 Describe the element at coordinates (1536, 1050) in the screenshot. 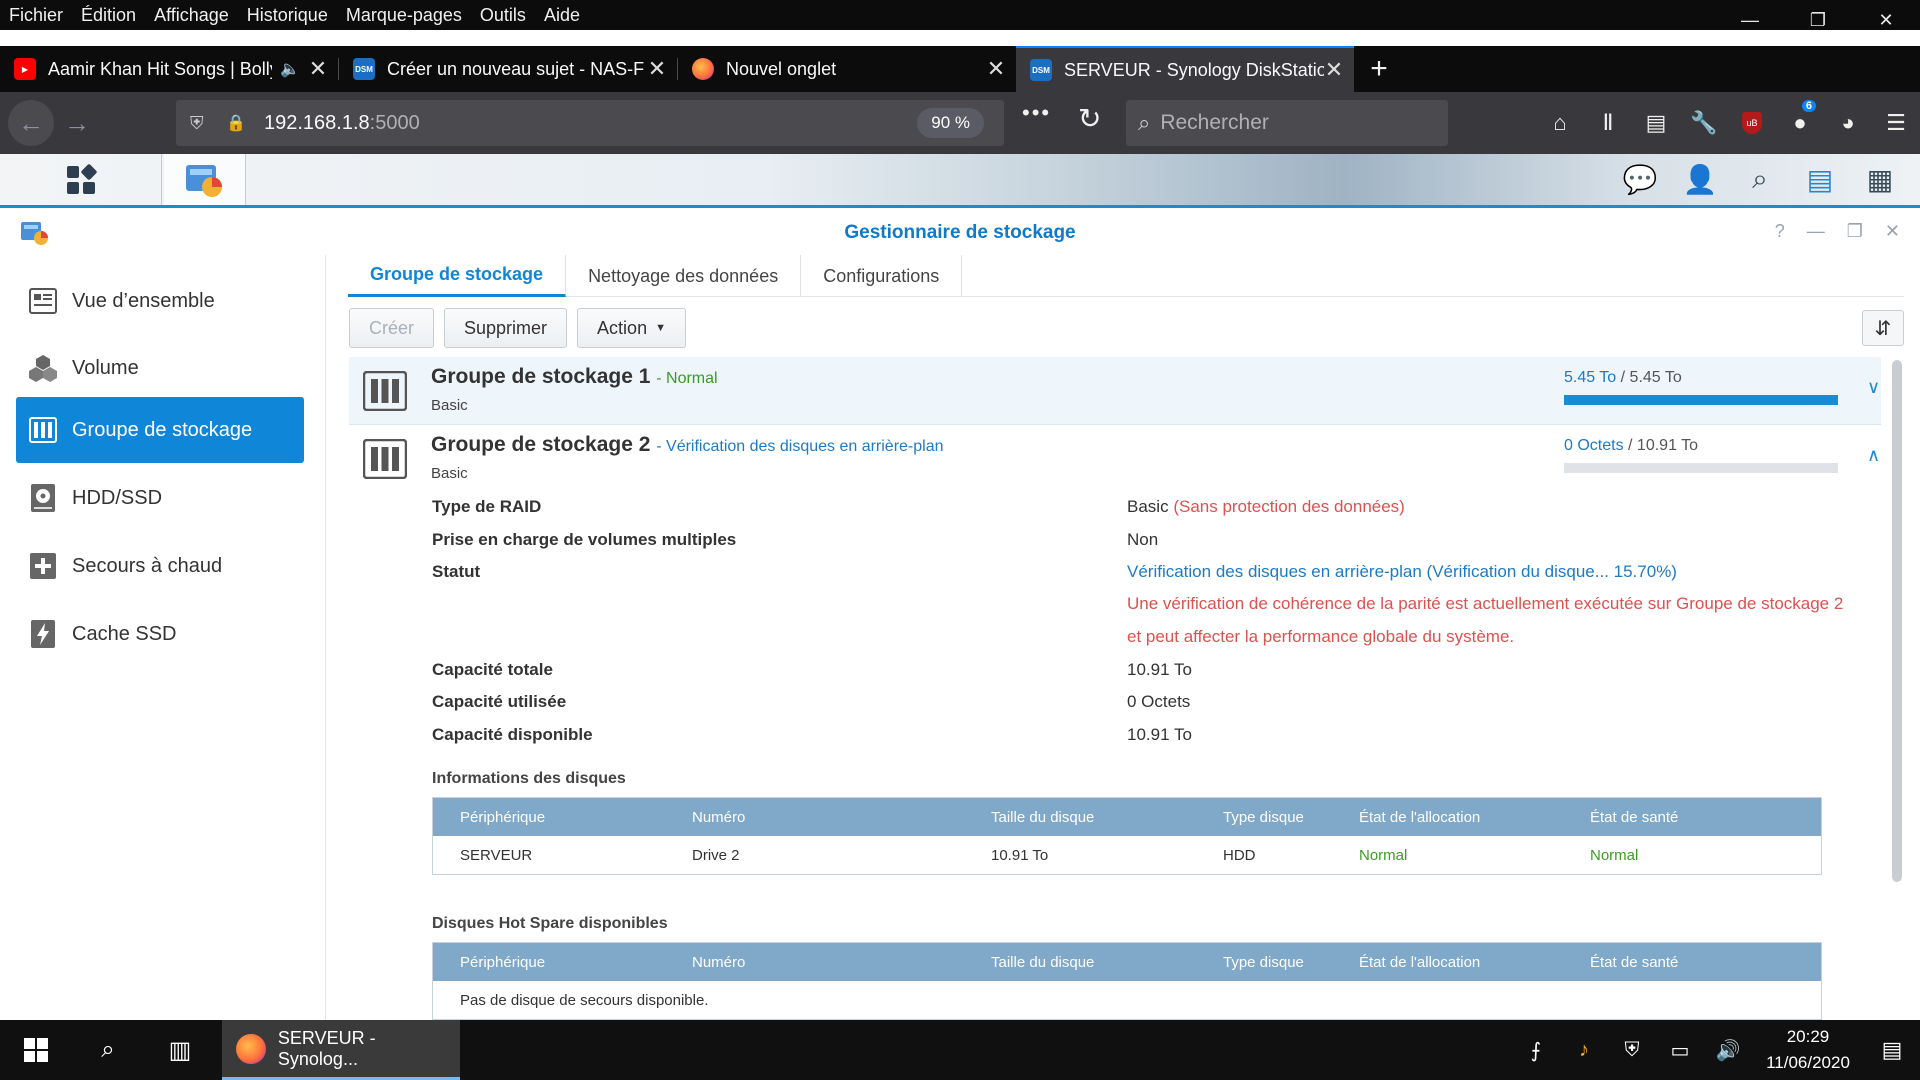

I see `wifi-icon: ⨍` at that location.